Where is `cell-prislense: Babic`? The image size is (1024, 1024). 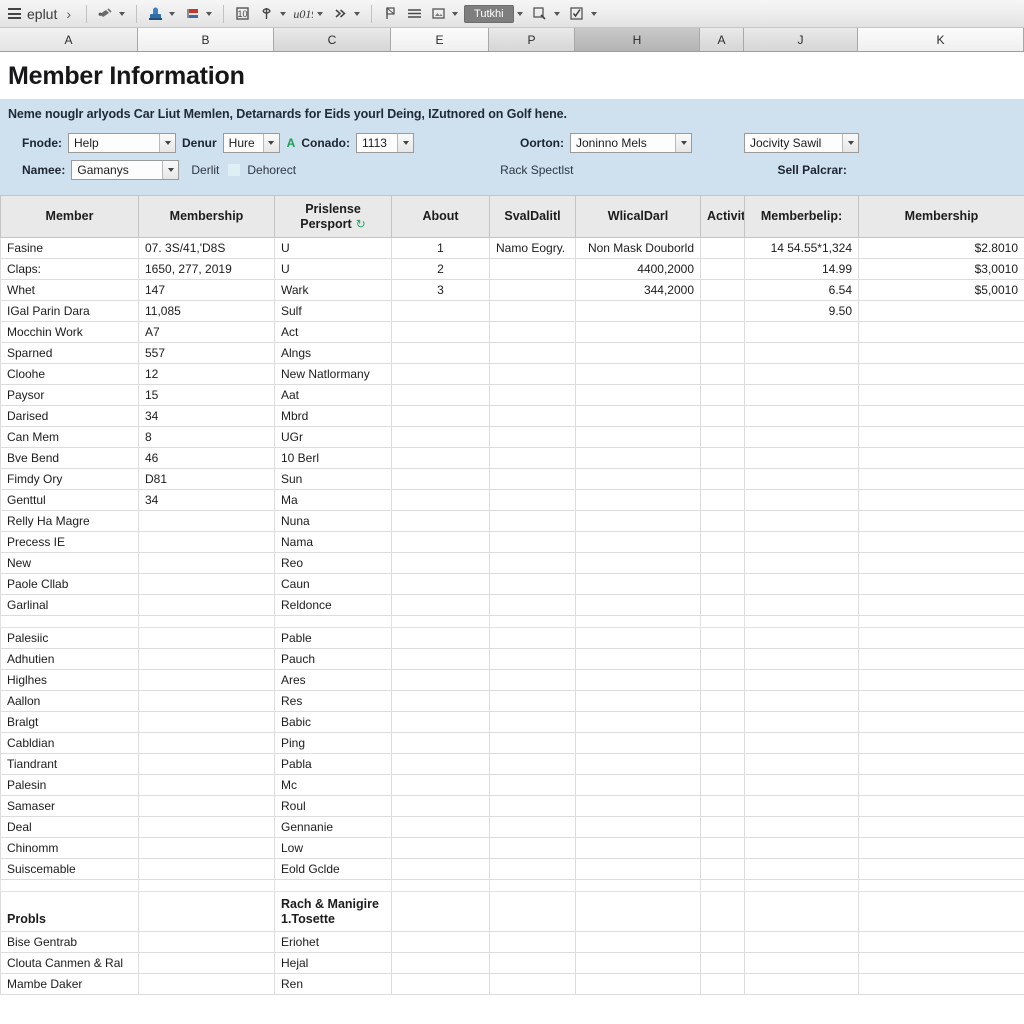 cell-prislense: Babic is located at coordinates (333, 722).